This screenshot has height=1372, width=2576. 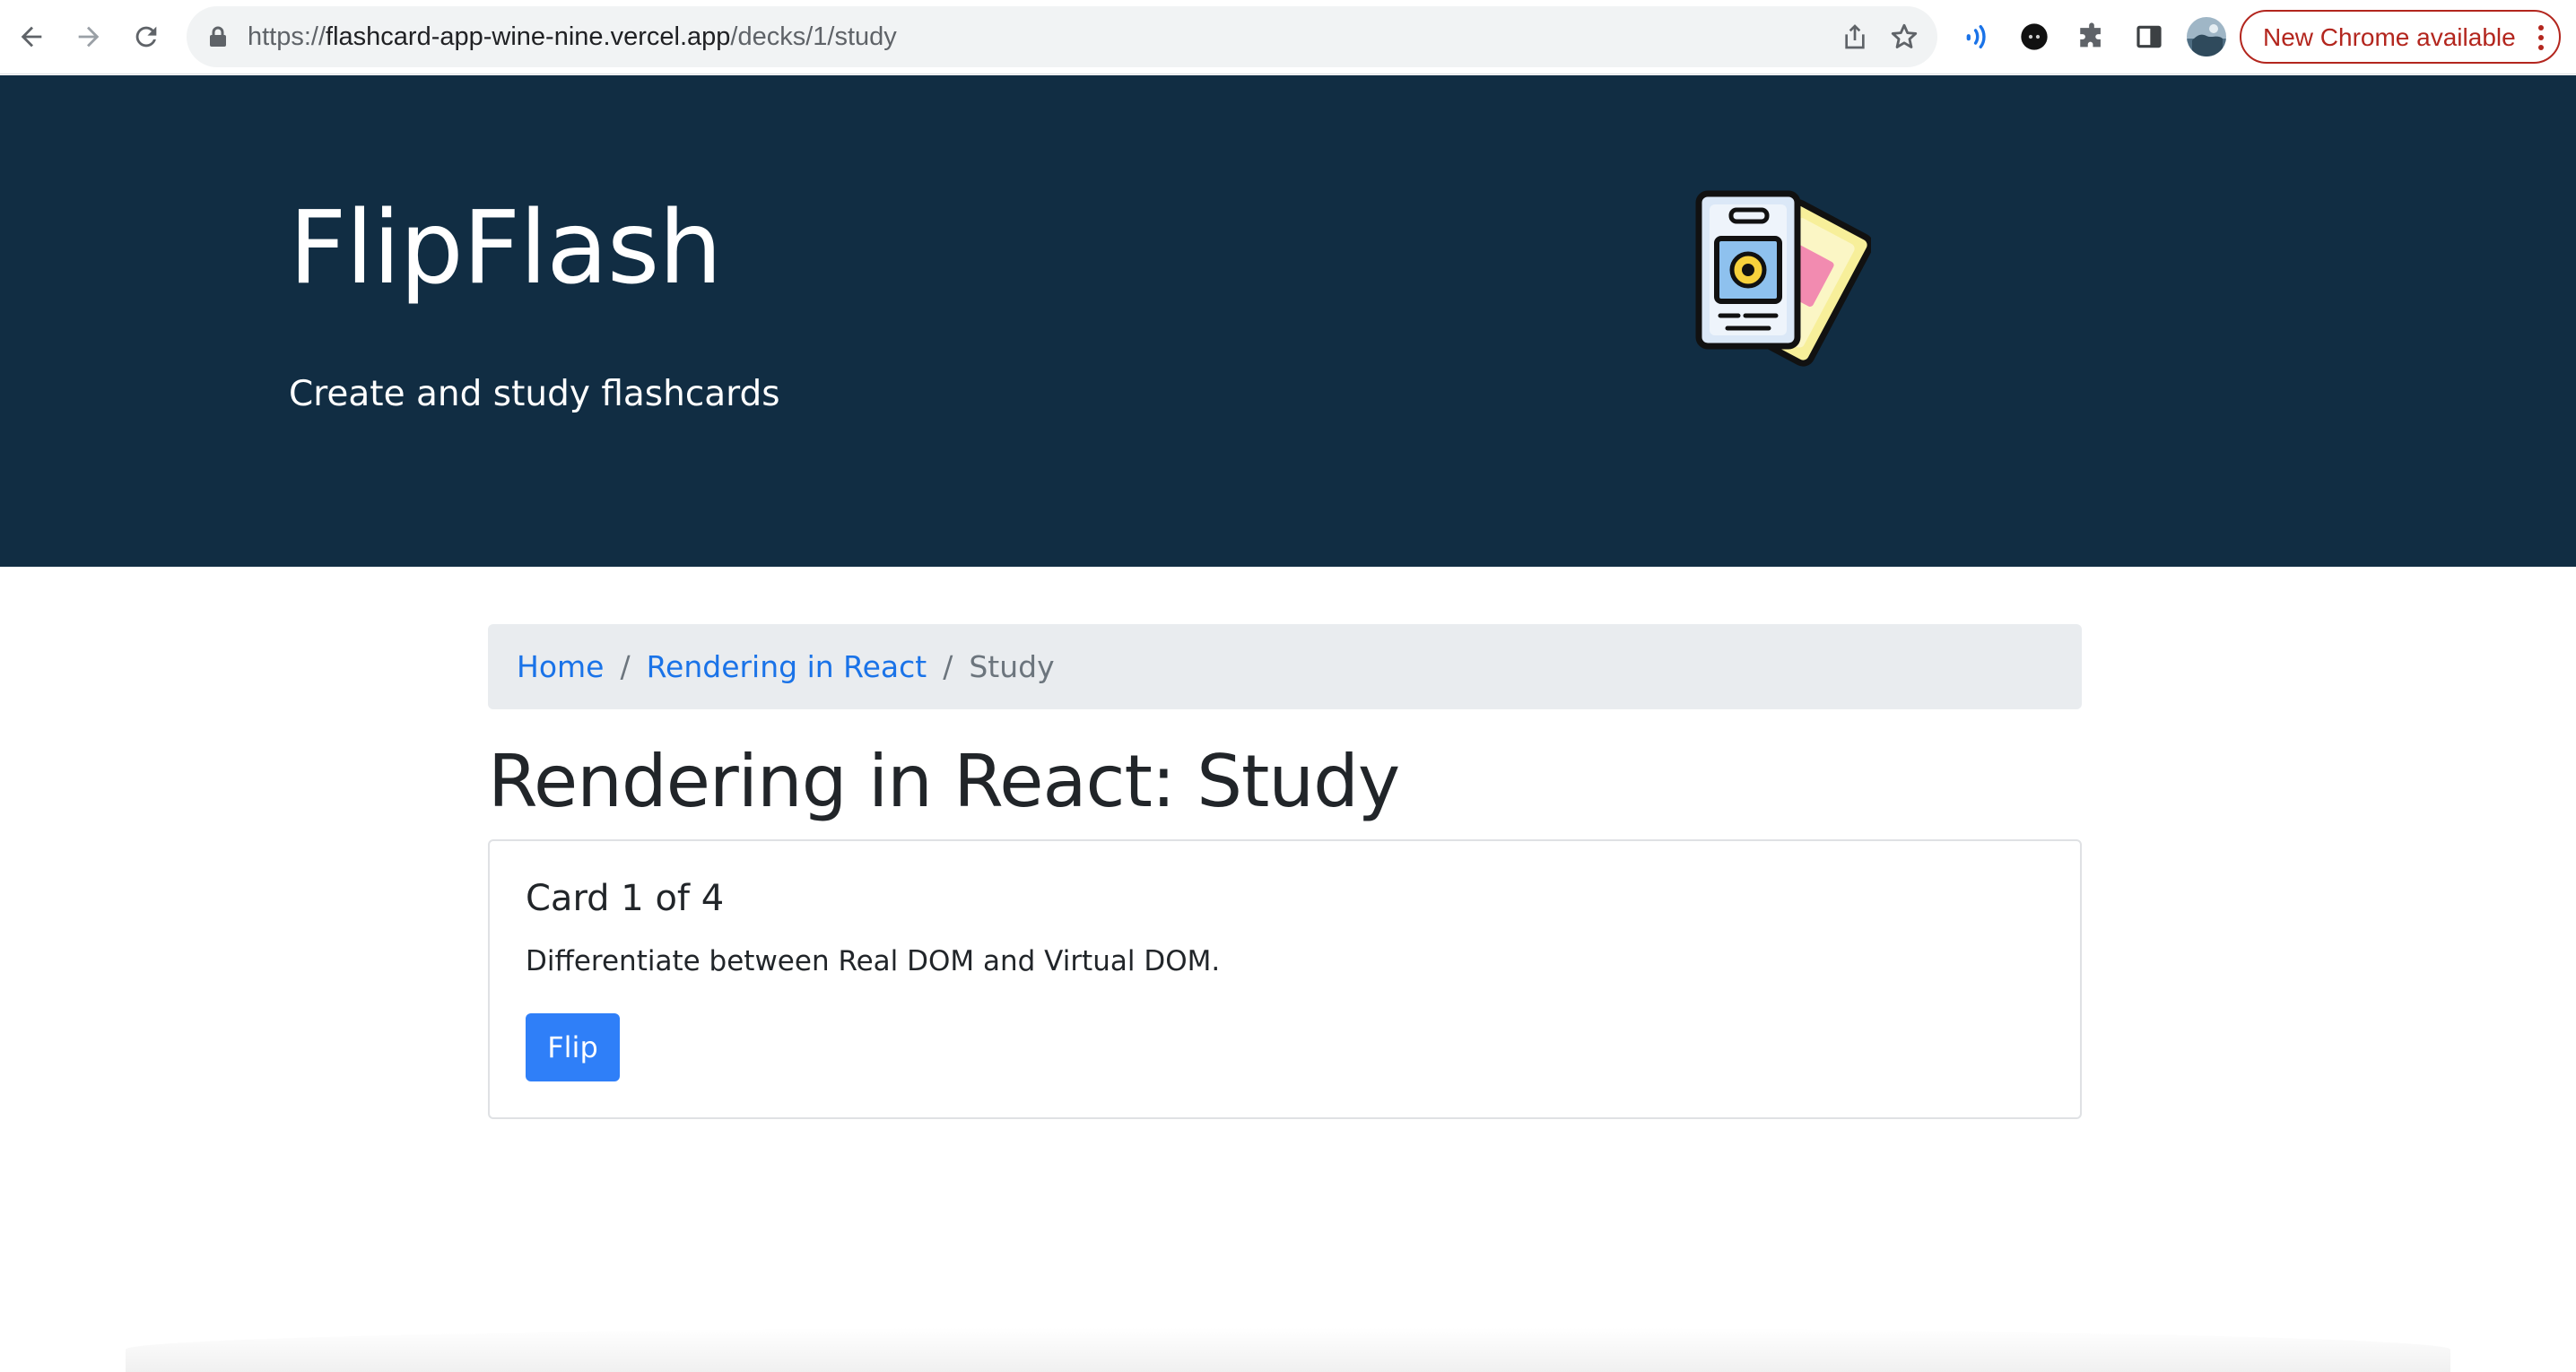 I want to click on brand-title: FlipFlash, so click(x=505, y=248).